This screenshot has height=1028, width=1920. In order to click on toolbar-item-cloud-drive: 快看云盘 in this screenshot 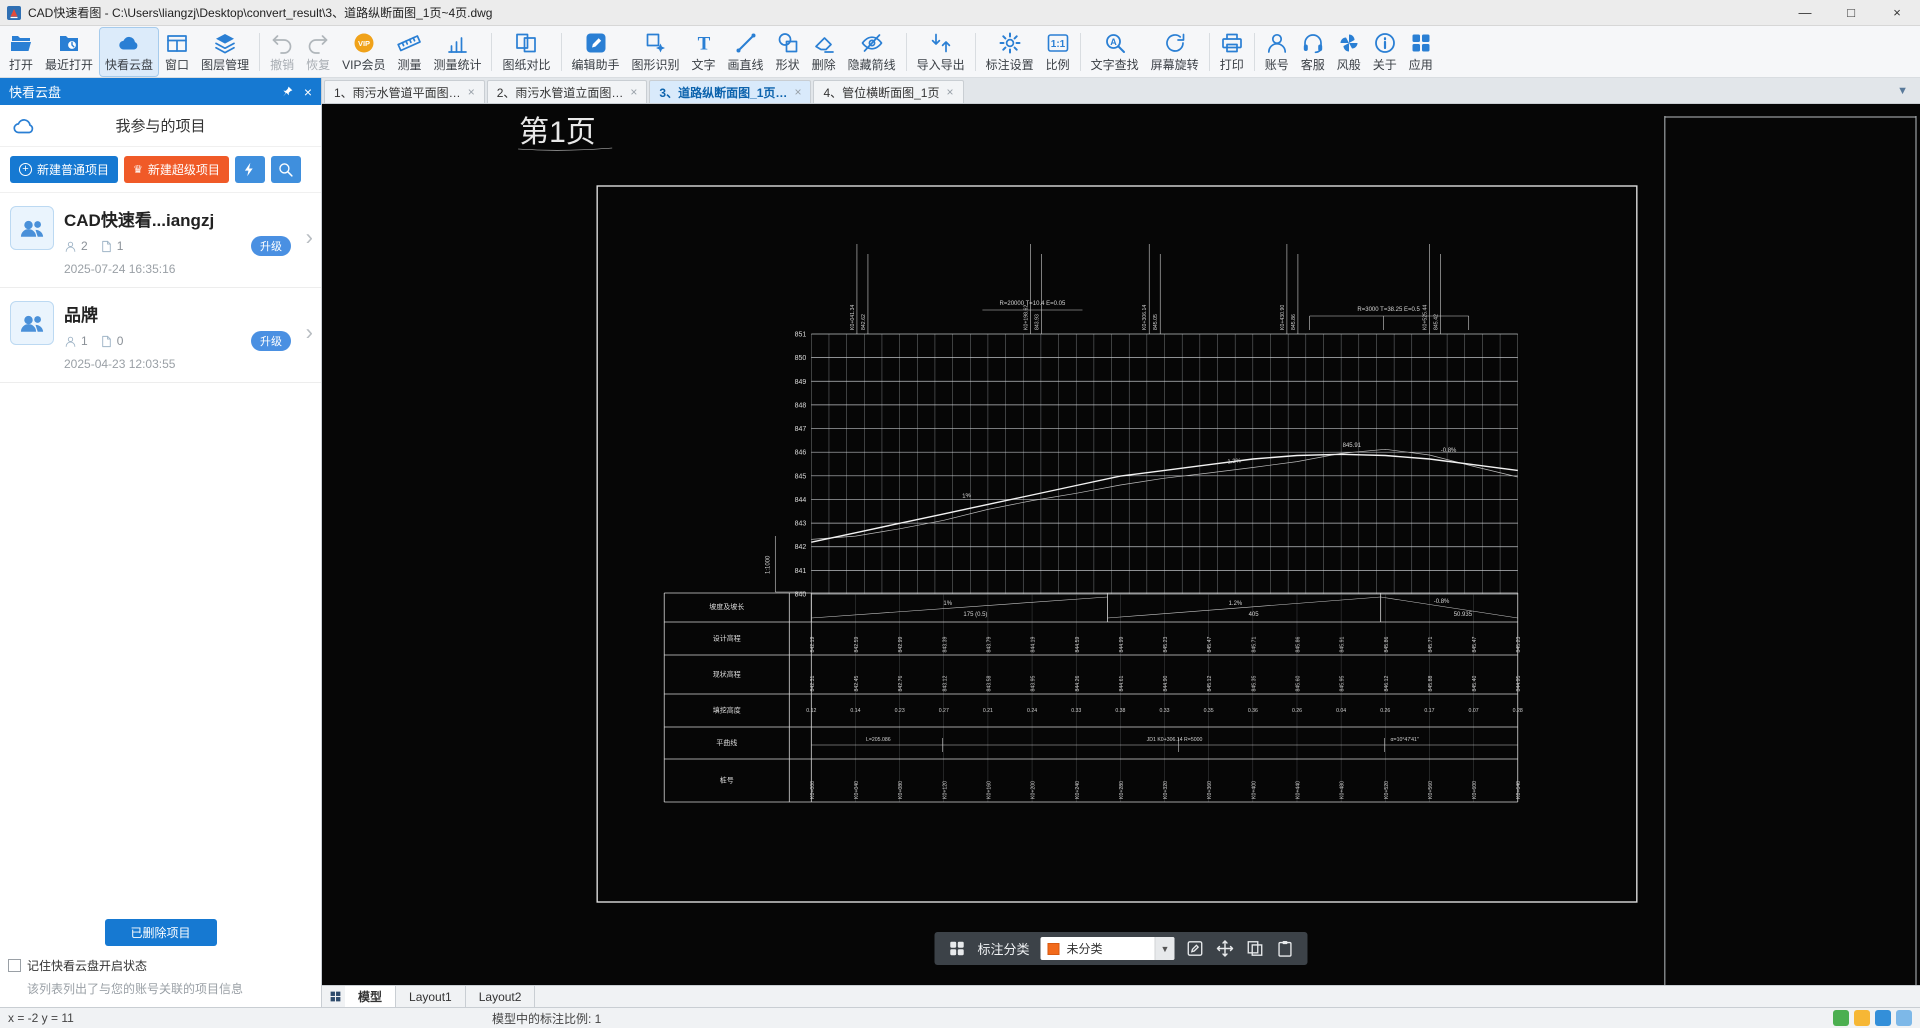, I will do `click(129, 51)`.